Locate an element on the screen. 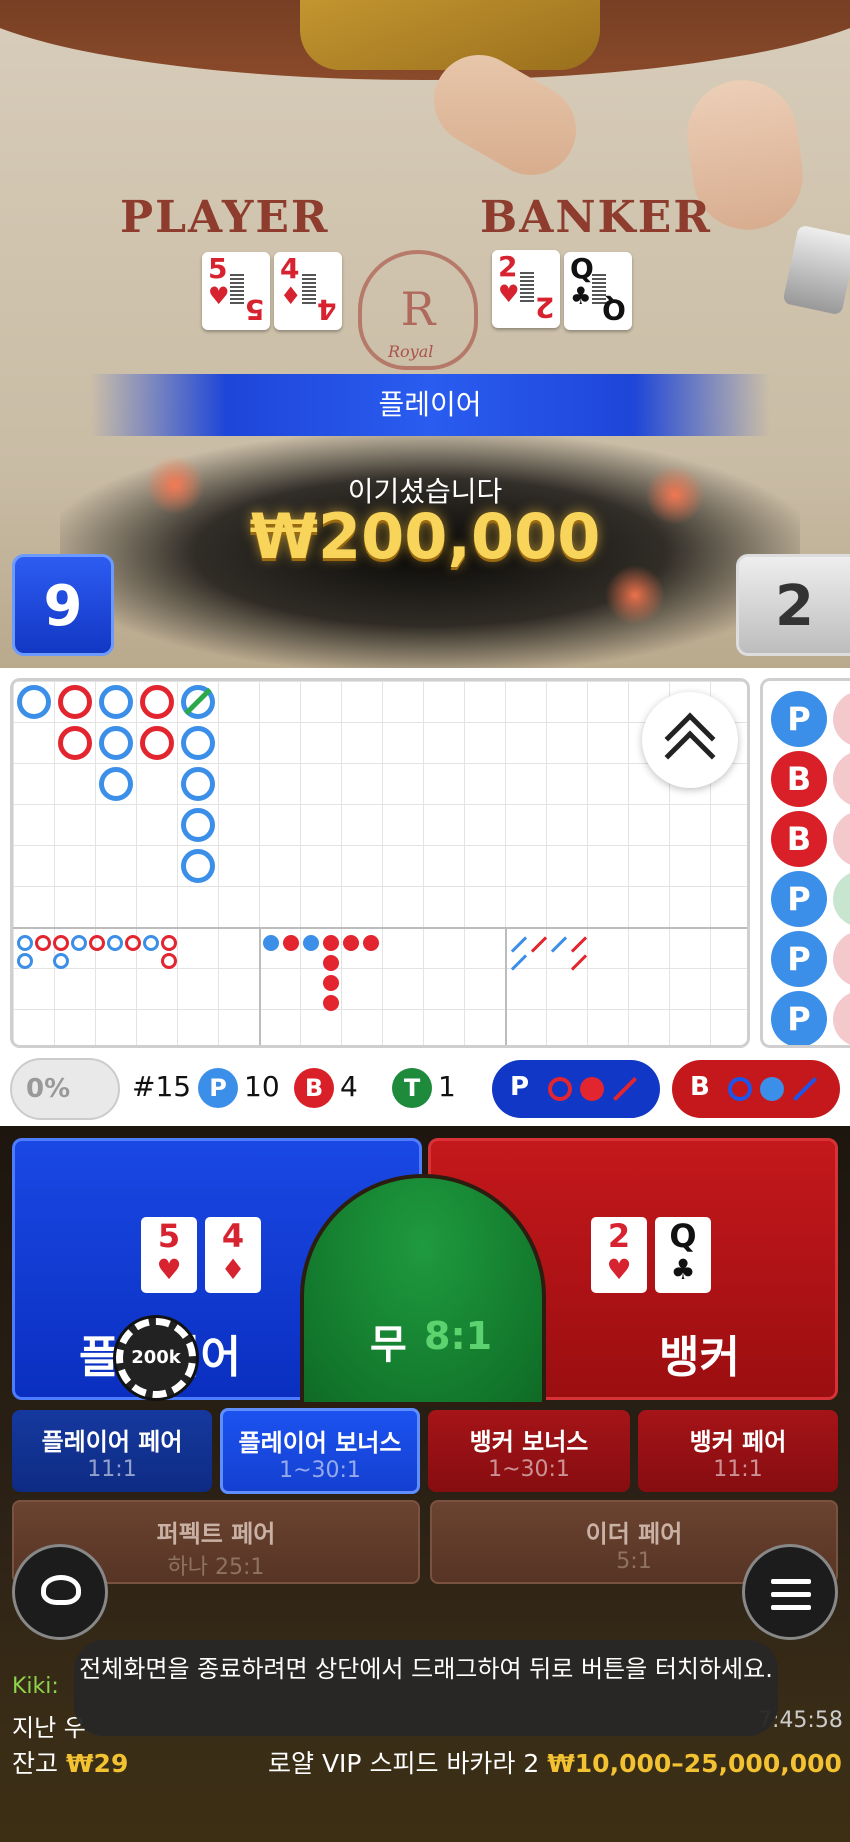 Image resolution: width=850 pixels, height=1842 pixels. balance: 잔고 ₩29 is located at coordinates (70, 1762).